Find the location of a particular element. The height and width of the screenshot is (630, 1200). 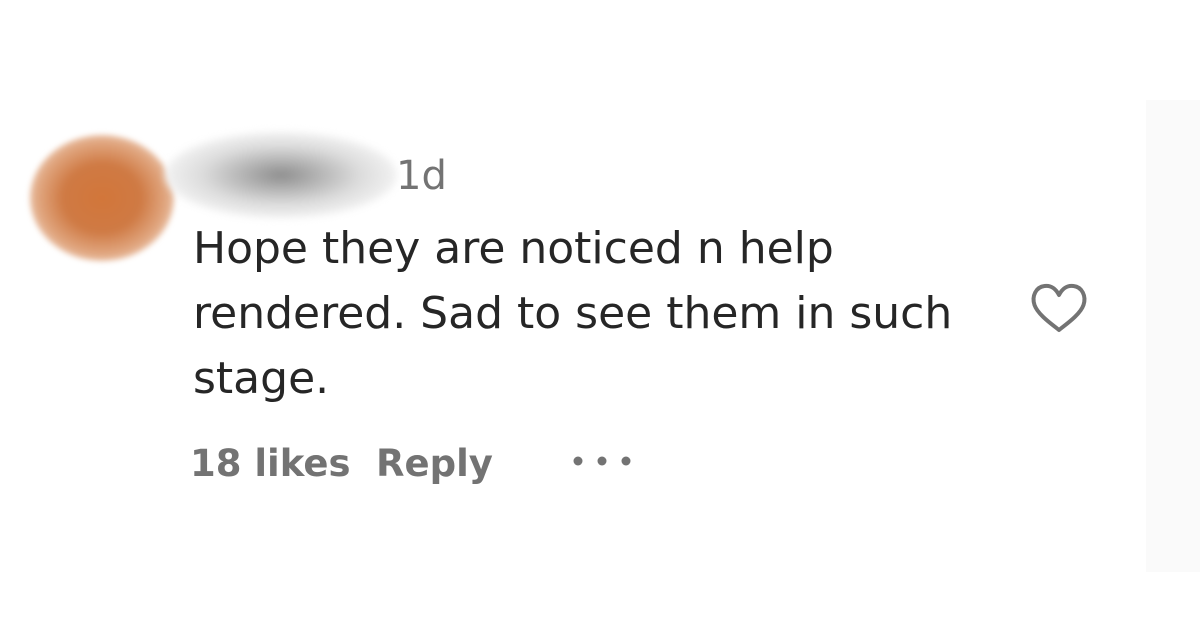

comment-text-line: Hope they are noticed n help is located at coordinates (513, 248).